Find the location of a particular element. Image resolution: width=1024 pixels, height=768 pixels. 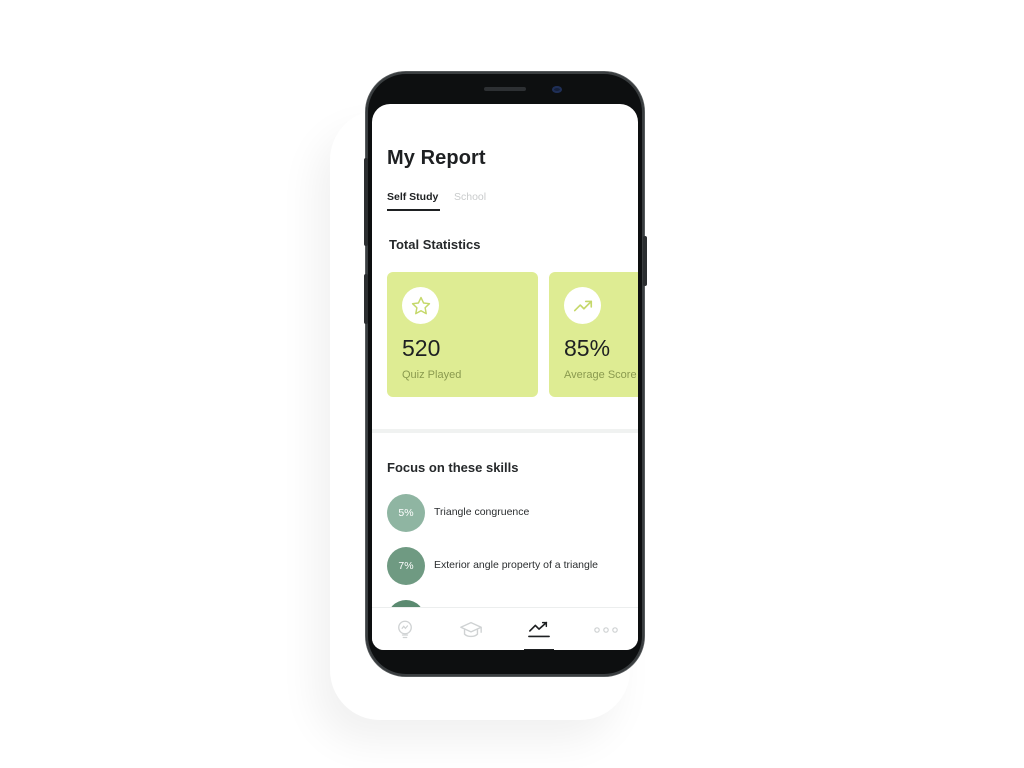

tab-school: School is located at coordinates (470, 197).